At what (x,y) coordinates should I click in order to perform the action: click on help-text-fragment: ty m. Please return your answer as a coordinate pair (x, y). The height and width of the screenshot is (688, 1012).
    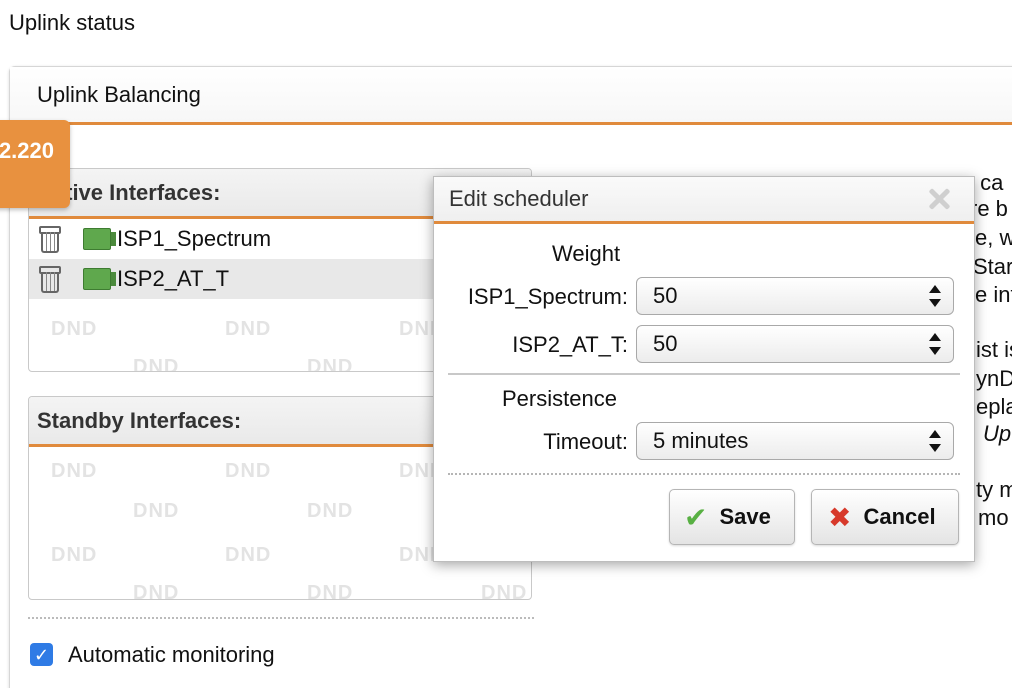
    Looking at the image, I should click on (994, 489).